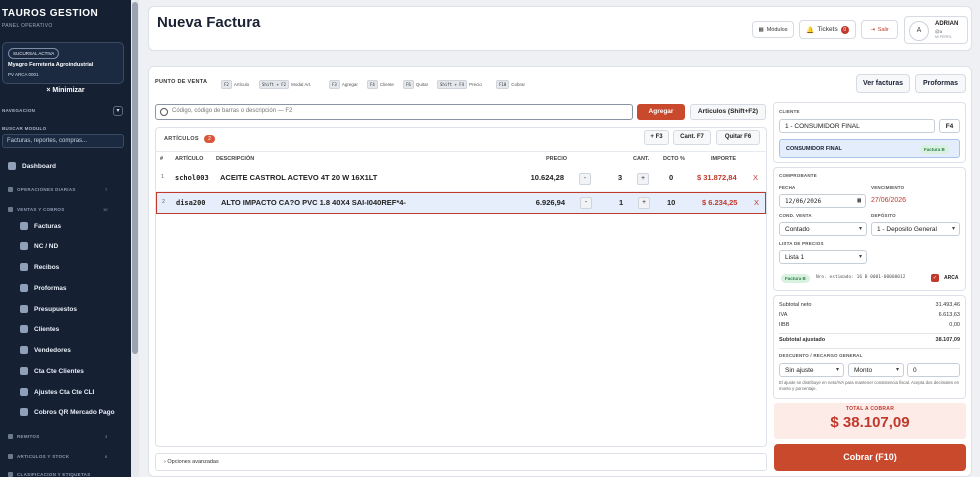 The height and width of the screenshot is (477, 980). Describe the element at coordinates (52, 350) in the screenshot. I see `nav-label-text: Vendedores` at that location.